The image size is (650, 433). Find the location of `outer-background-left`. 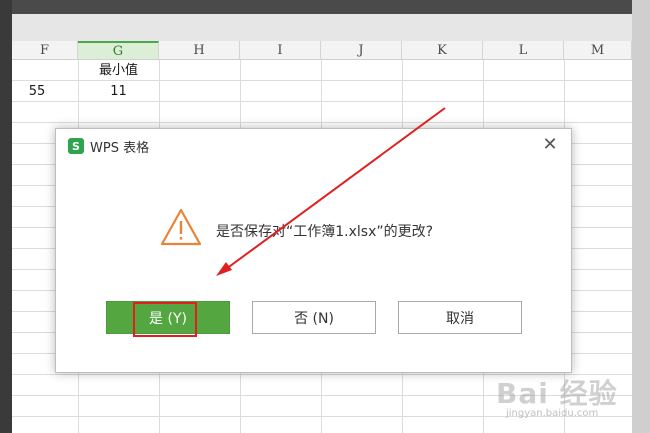

outer-background-left is located at coordinates (6, 216).